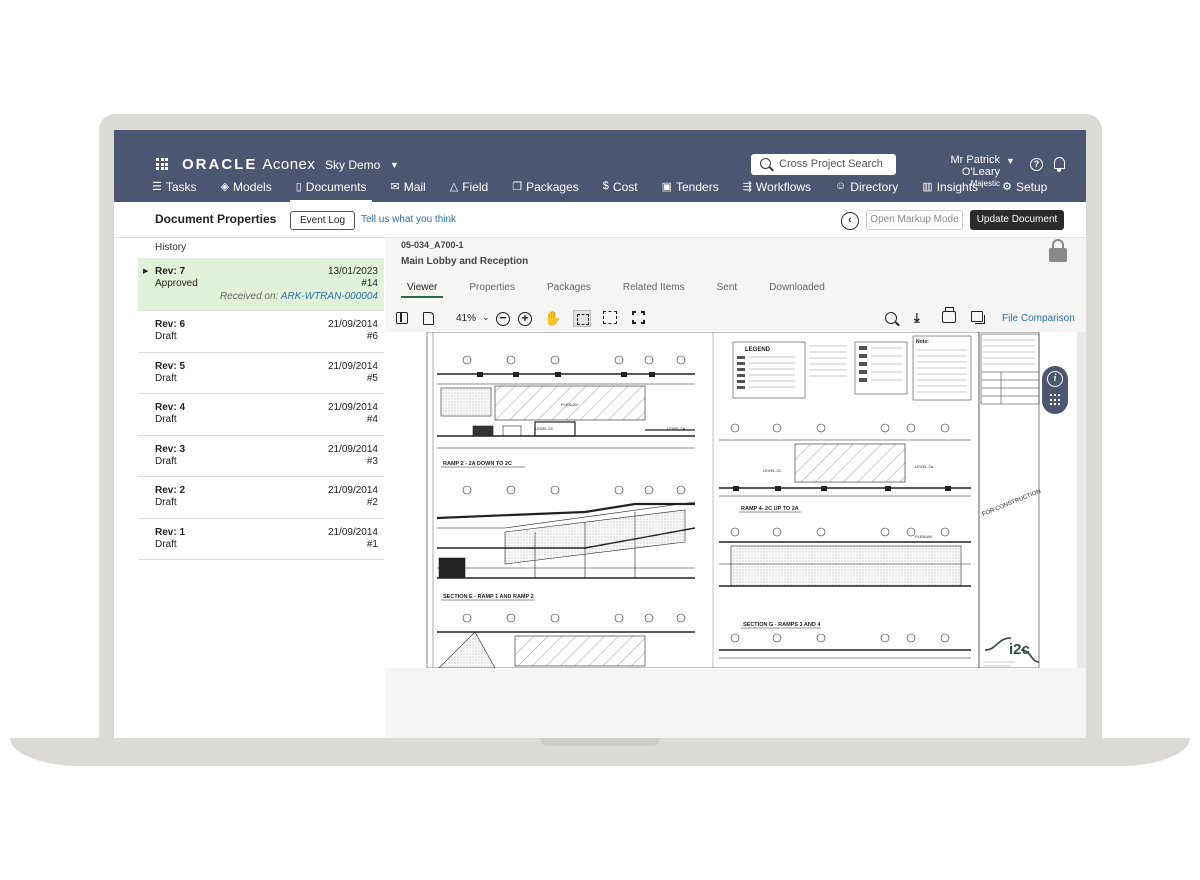  I want to click on zoom-in-icon: +, so click(525, 319).